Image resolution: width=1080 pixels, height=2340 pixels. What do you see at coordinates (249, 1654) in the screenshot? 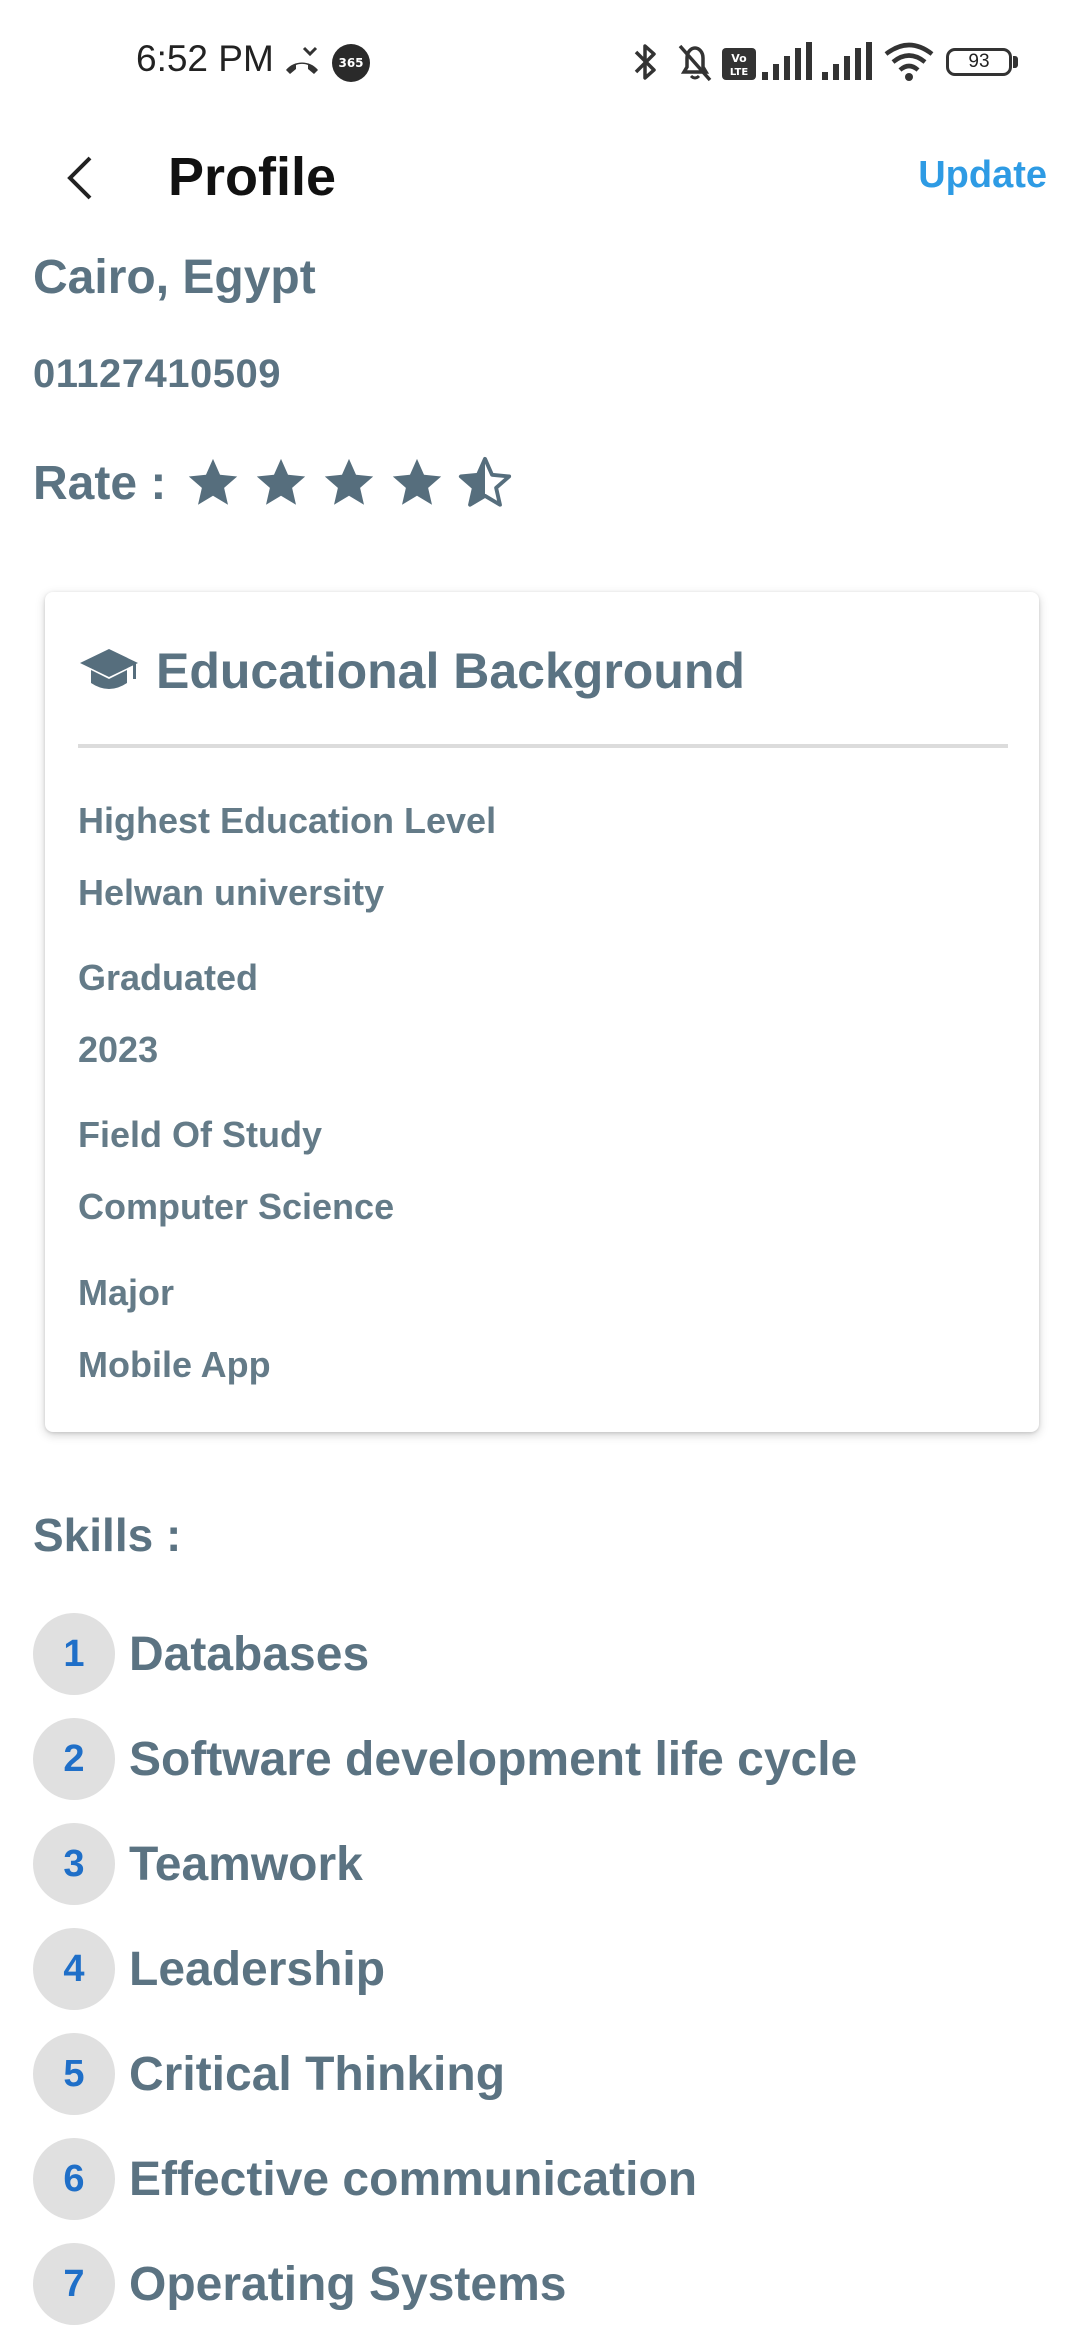
I see `skill-label: Databases` at bounding box center [249, 1654].